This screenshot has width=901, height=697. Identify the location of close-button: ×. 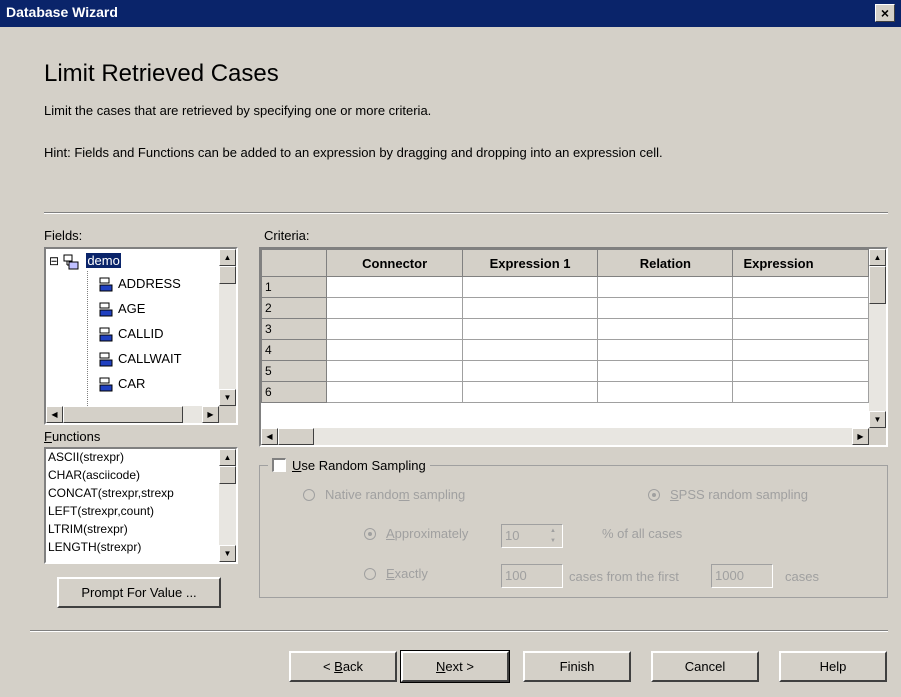
(885, 13).